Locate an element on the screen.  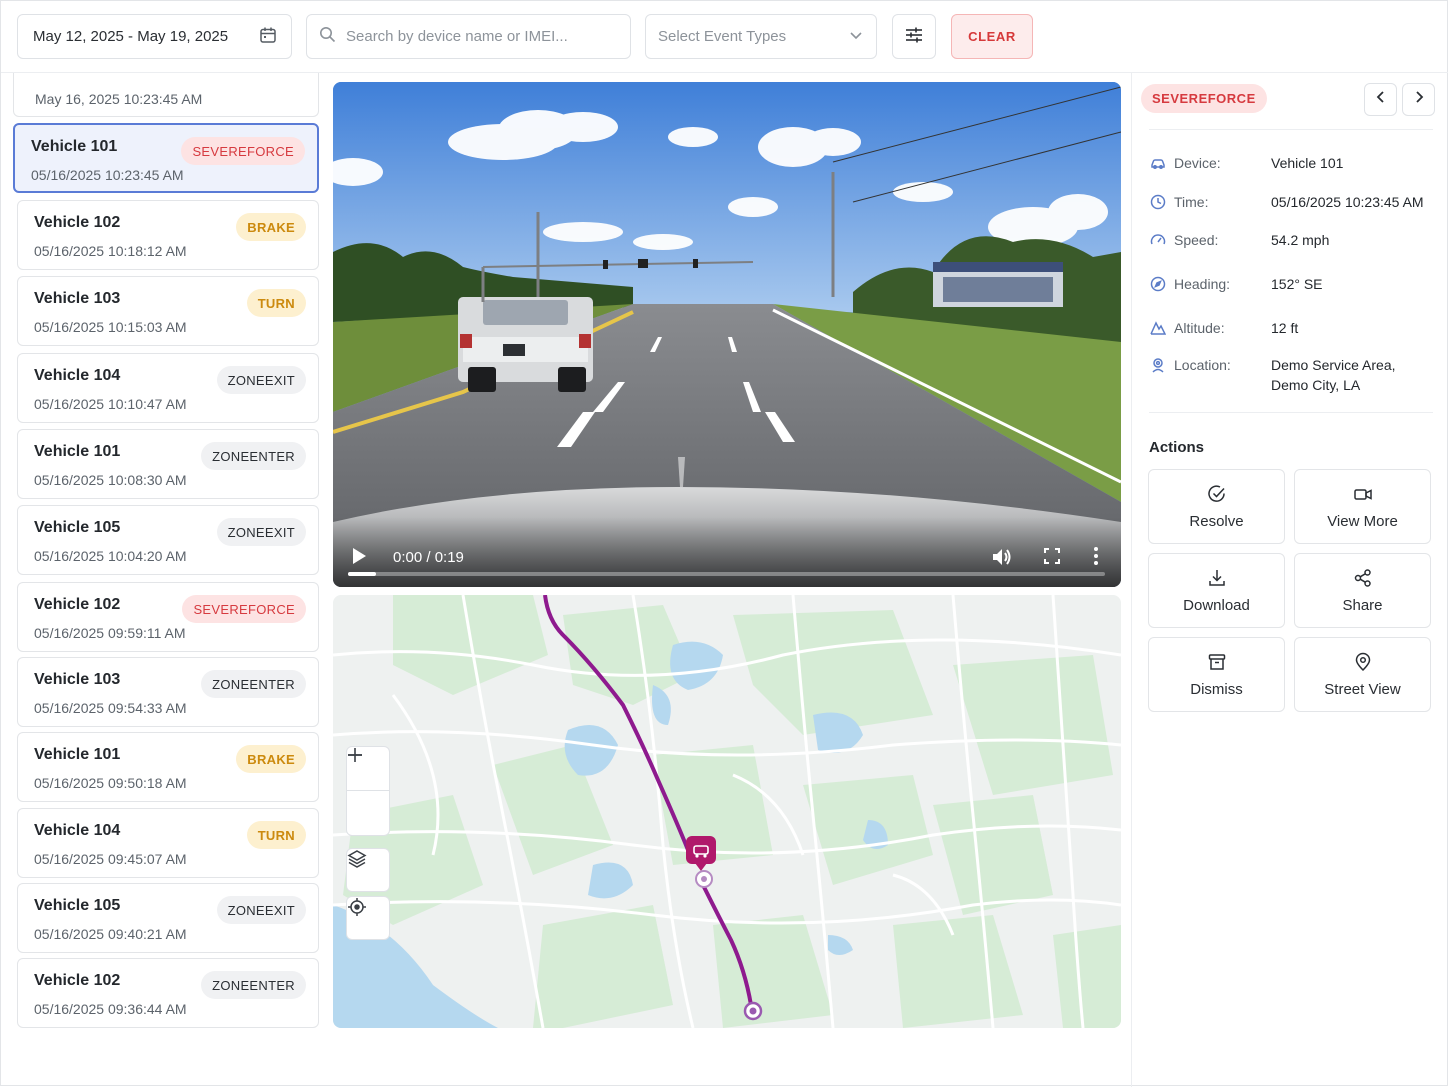
heading-value: 152° SE is located at coordinates (1297, 284).